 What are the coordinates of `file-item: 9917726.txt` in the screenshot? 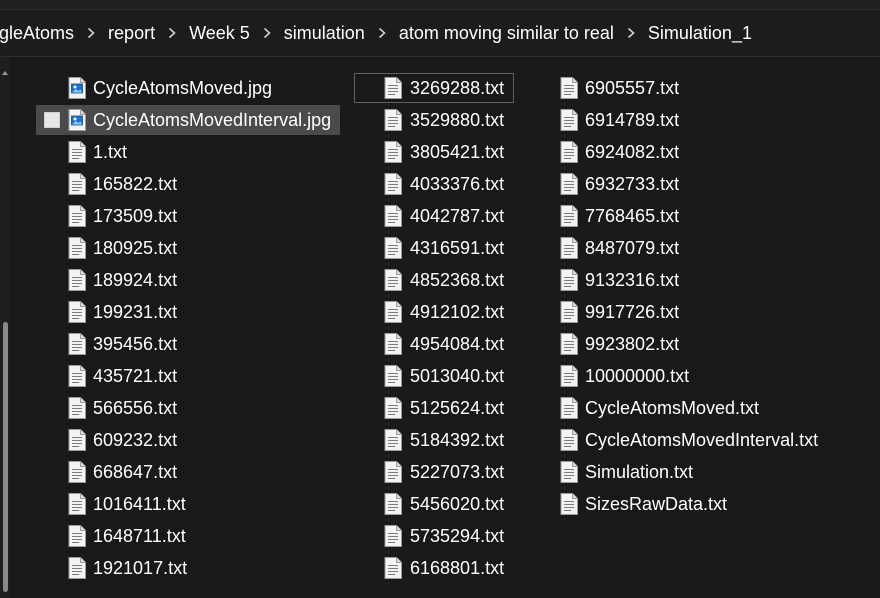 It's located at (678, 312).